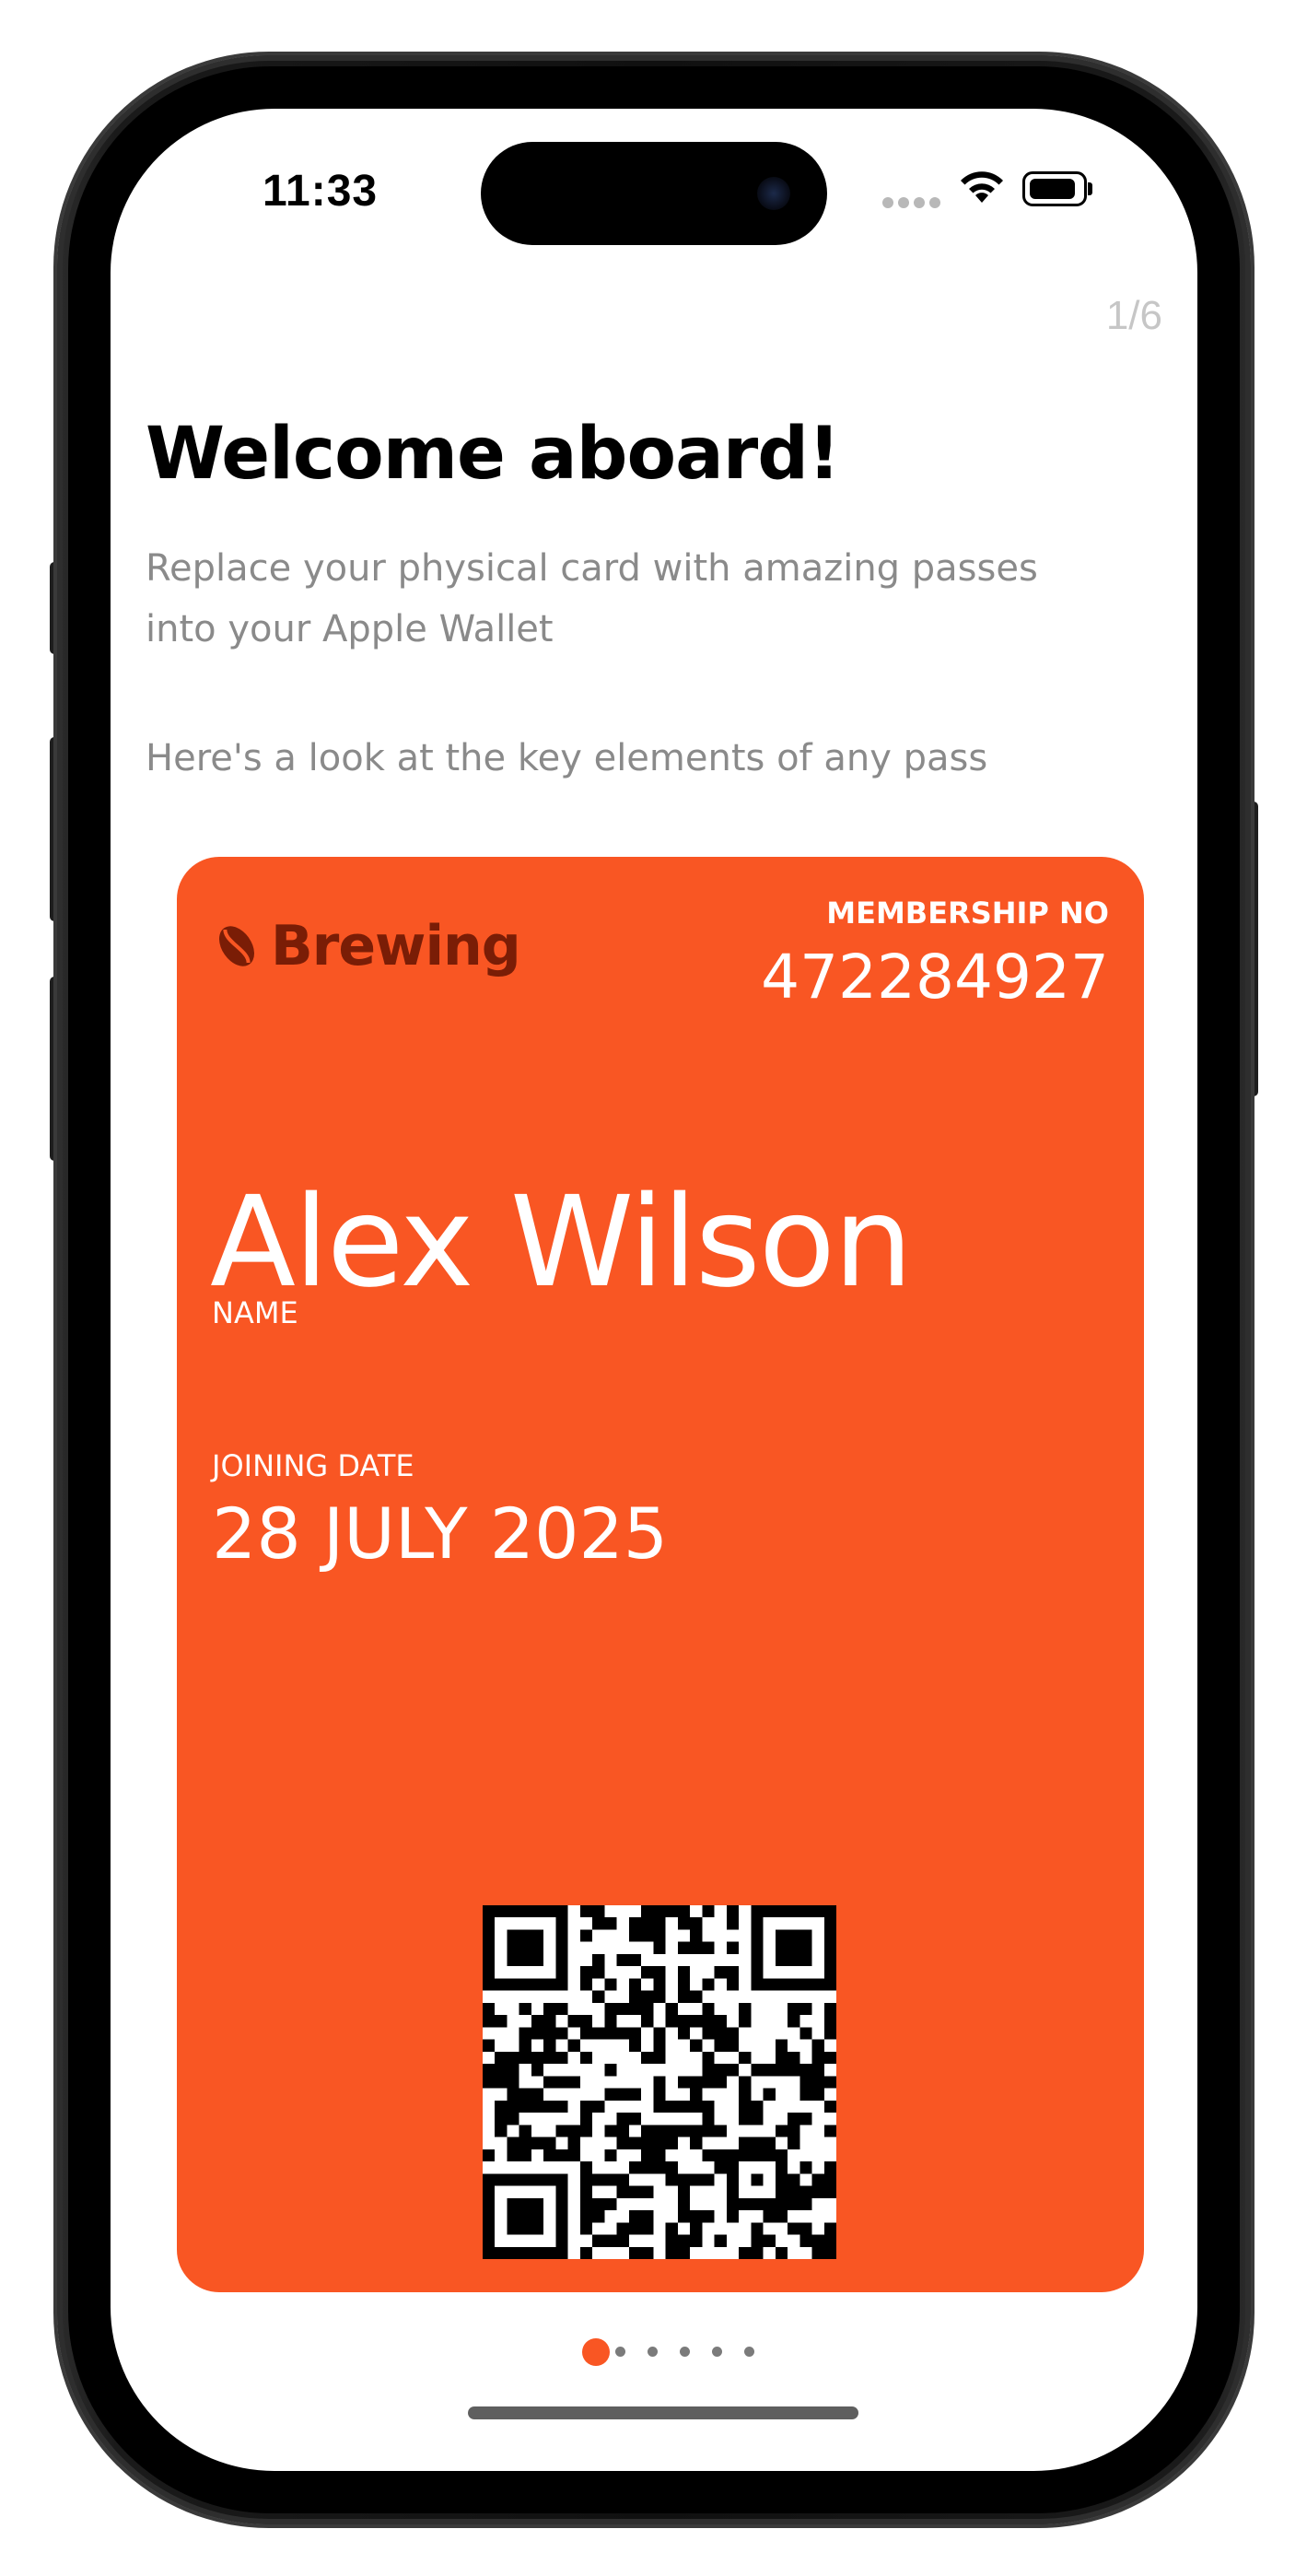  I want to click on joining-date-value: 28 JULY 2025, so click(441, 1534).